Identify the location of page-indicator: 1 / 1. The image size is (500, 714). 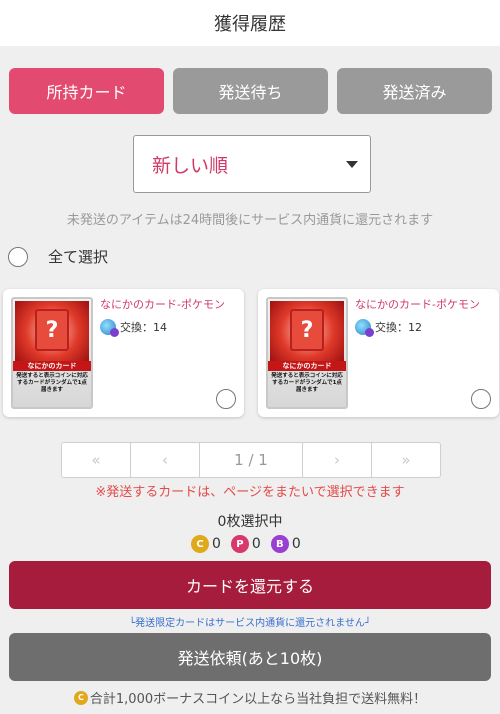
(251, 460).